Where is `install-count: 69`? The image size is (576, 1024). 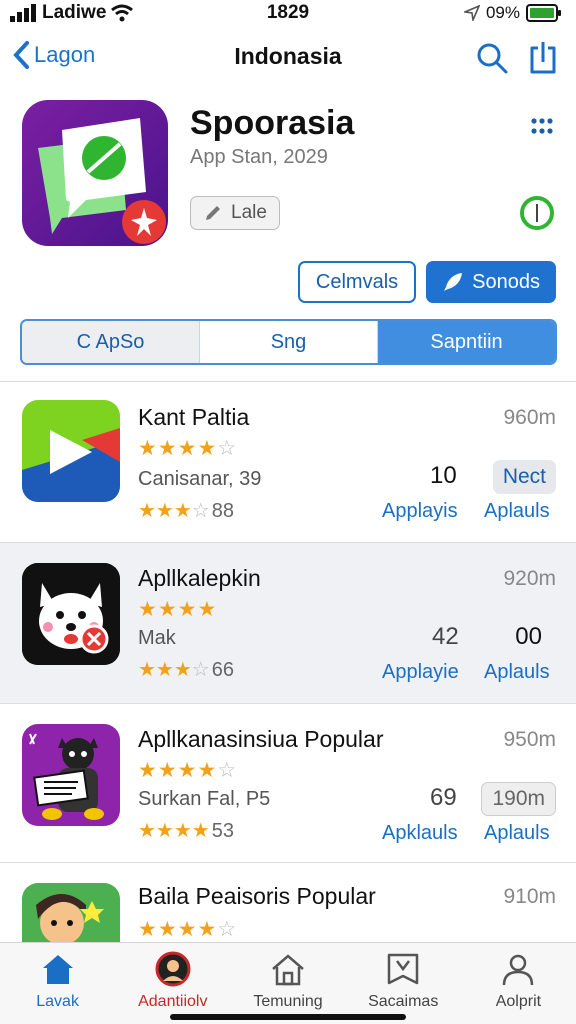
install-count: 69 is located at coordinates (443, 797).